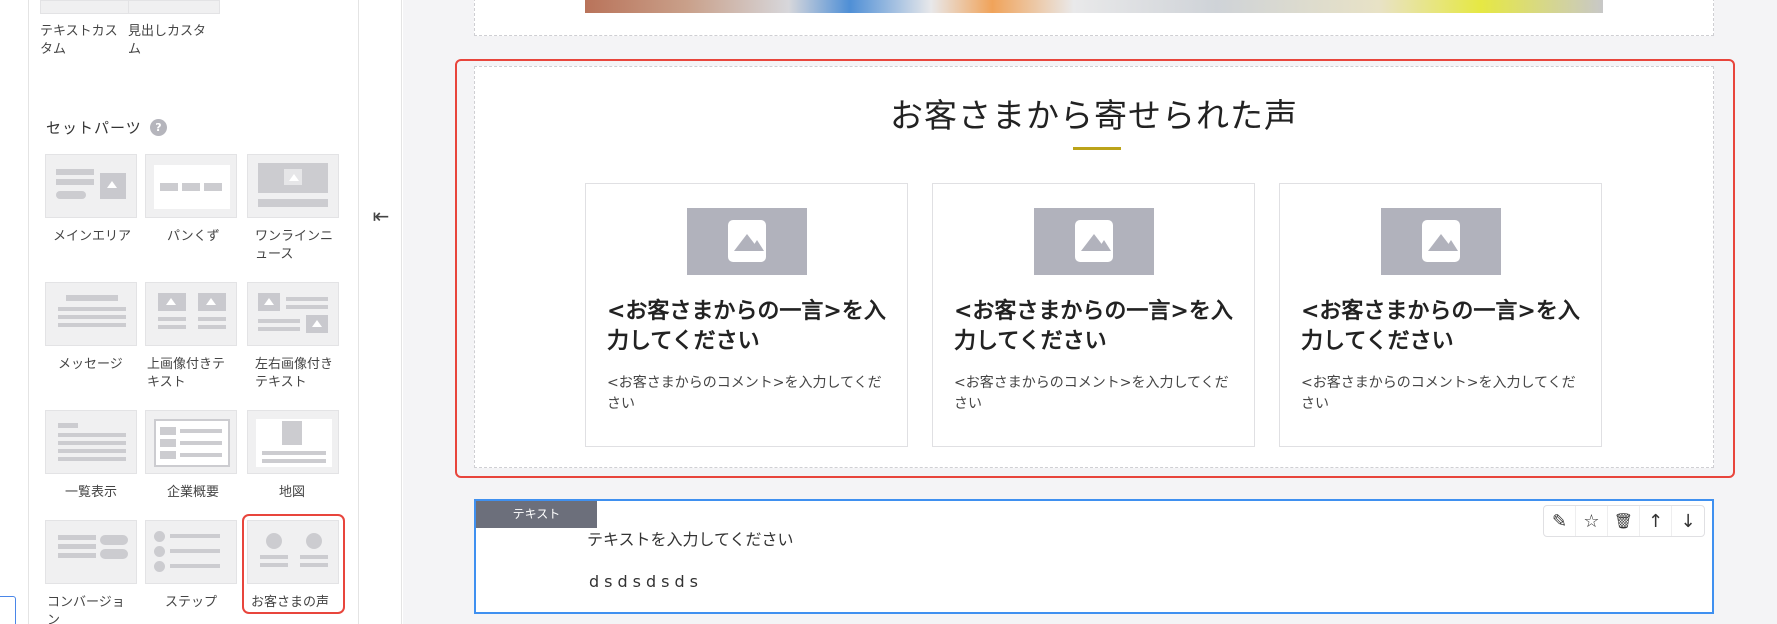  What do you see at coordinates (294, 245) in the screenshot?
I see `part-label: ワンラインニュース` at bounding box center [294, 245].